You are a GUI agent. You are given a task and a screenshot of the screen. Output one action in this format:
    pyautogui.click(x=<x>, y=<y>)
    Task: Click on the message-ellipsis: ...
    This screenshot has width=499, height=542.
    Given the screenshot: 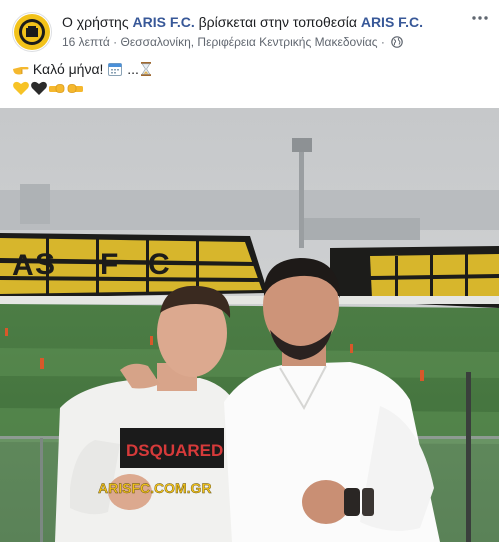 What is the action you would take?
    pyautogui.click(x=133, y=69)
    